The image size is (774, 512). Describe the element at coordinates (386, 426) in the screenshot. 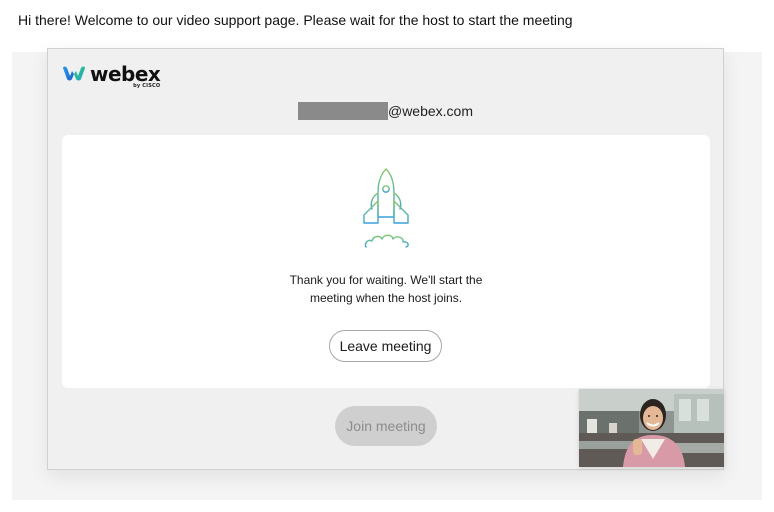

I see `join-meeting-button: Join meeting` at that location.